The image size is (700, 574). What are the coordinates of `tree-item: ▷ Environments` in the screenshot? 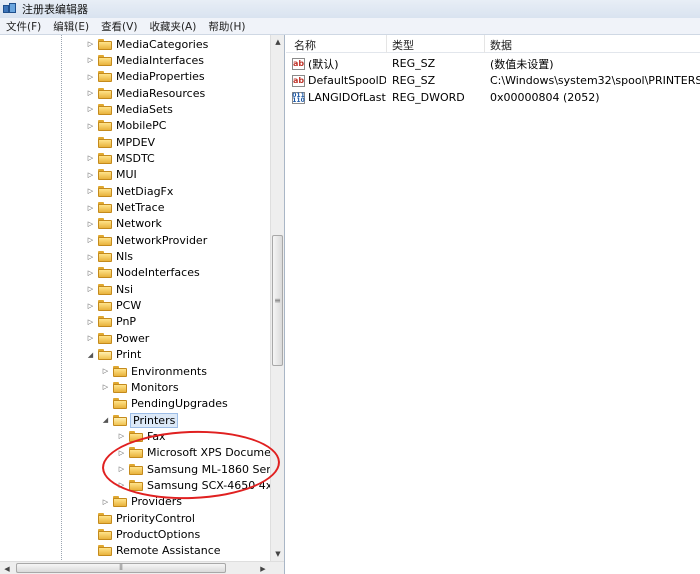 It's located at (154, 371).